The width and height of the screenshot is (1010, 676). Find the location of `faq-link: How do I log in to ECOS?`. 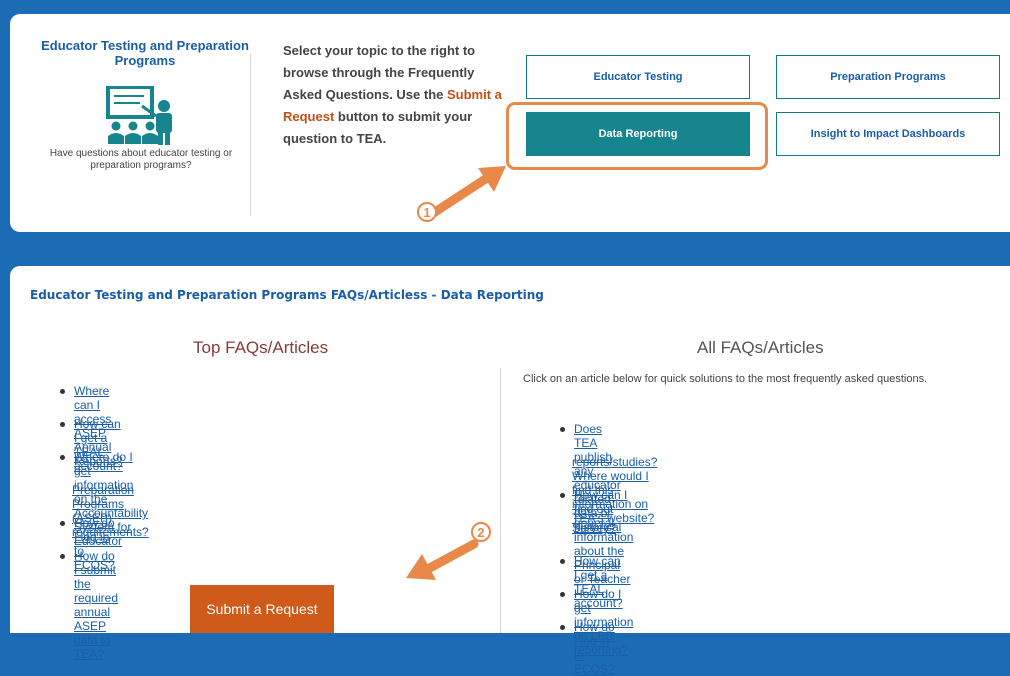

faq-link: How do I log in to ECOS? is located at coordinates (594, 648).